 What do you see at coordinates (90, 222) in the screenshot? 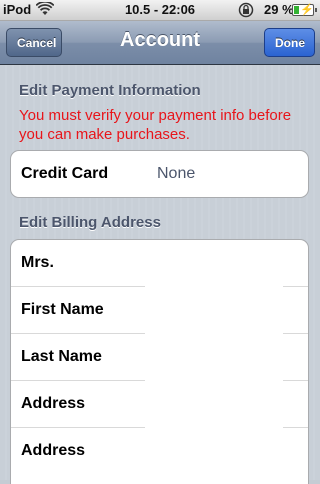
I see `billing-section-header: Edit Billing Address` at bounding box center [90, 222].